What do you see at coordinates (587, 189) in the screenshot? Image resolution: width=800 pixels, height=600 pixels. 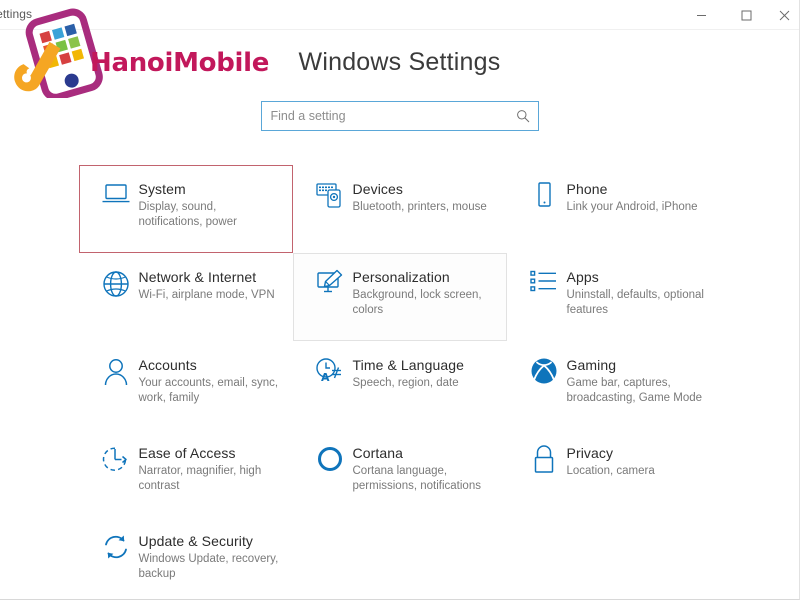 I see `tile-title: Phone` at bounding box center [587, 189].